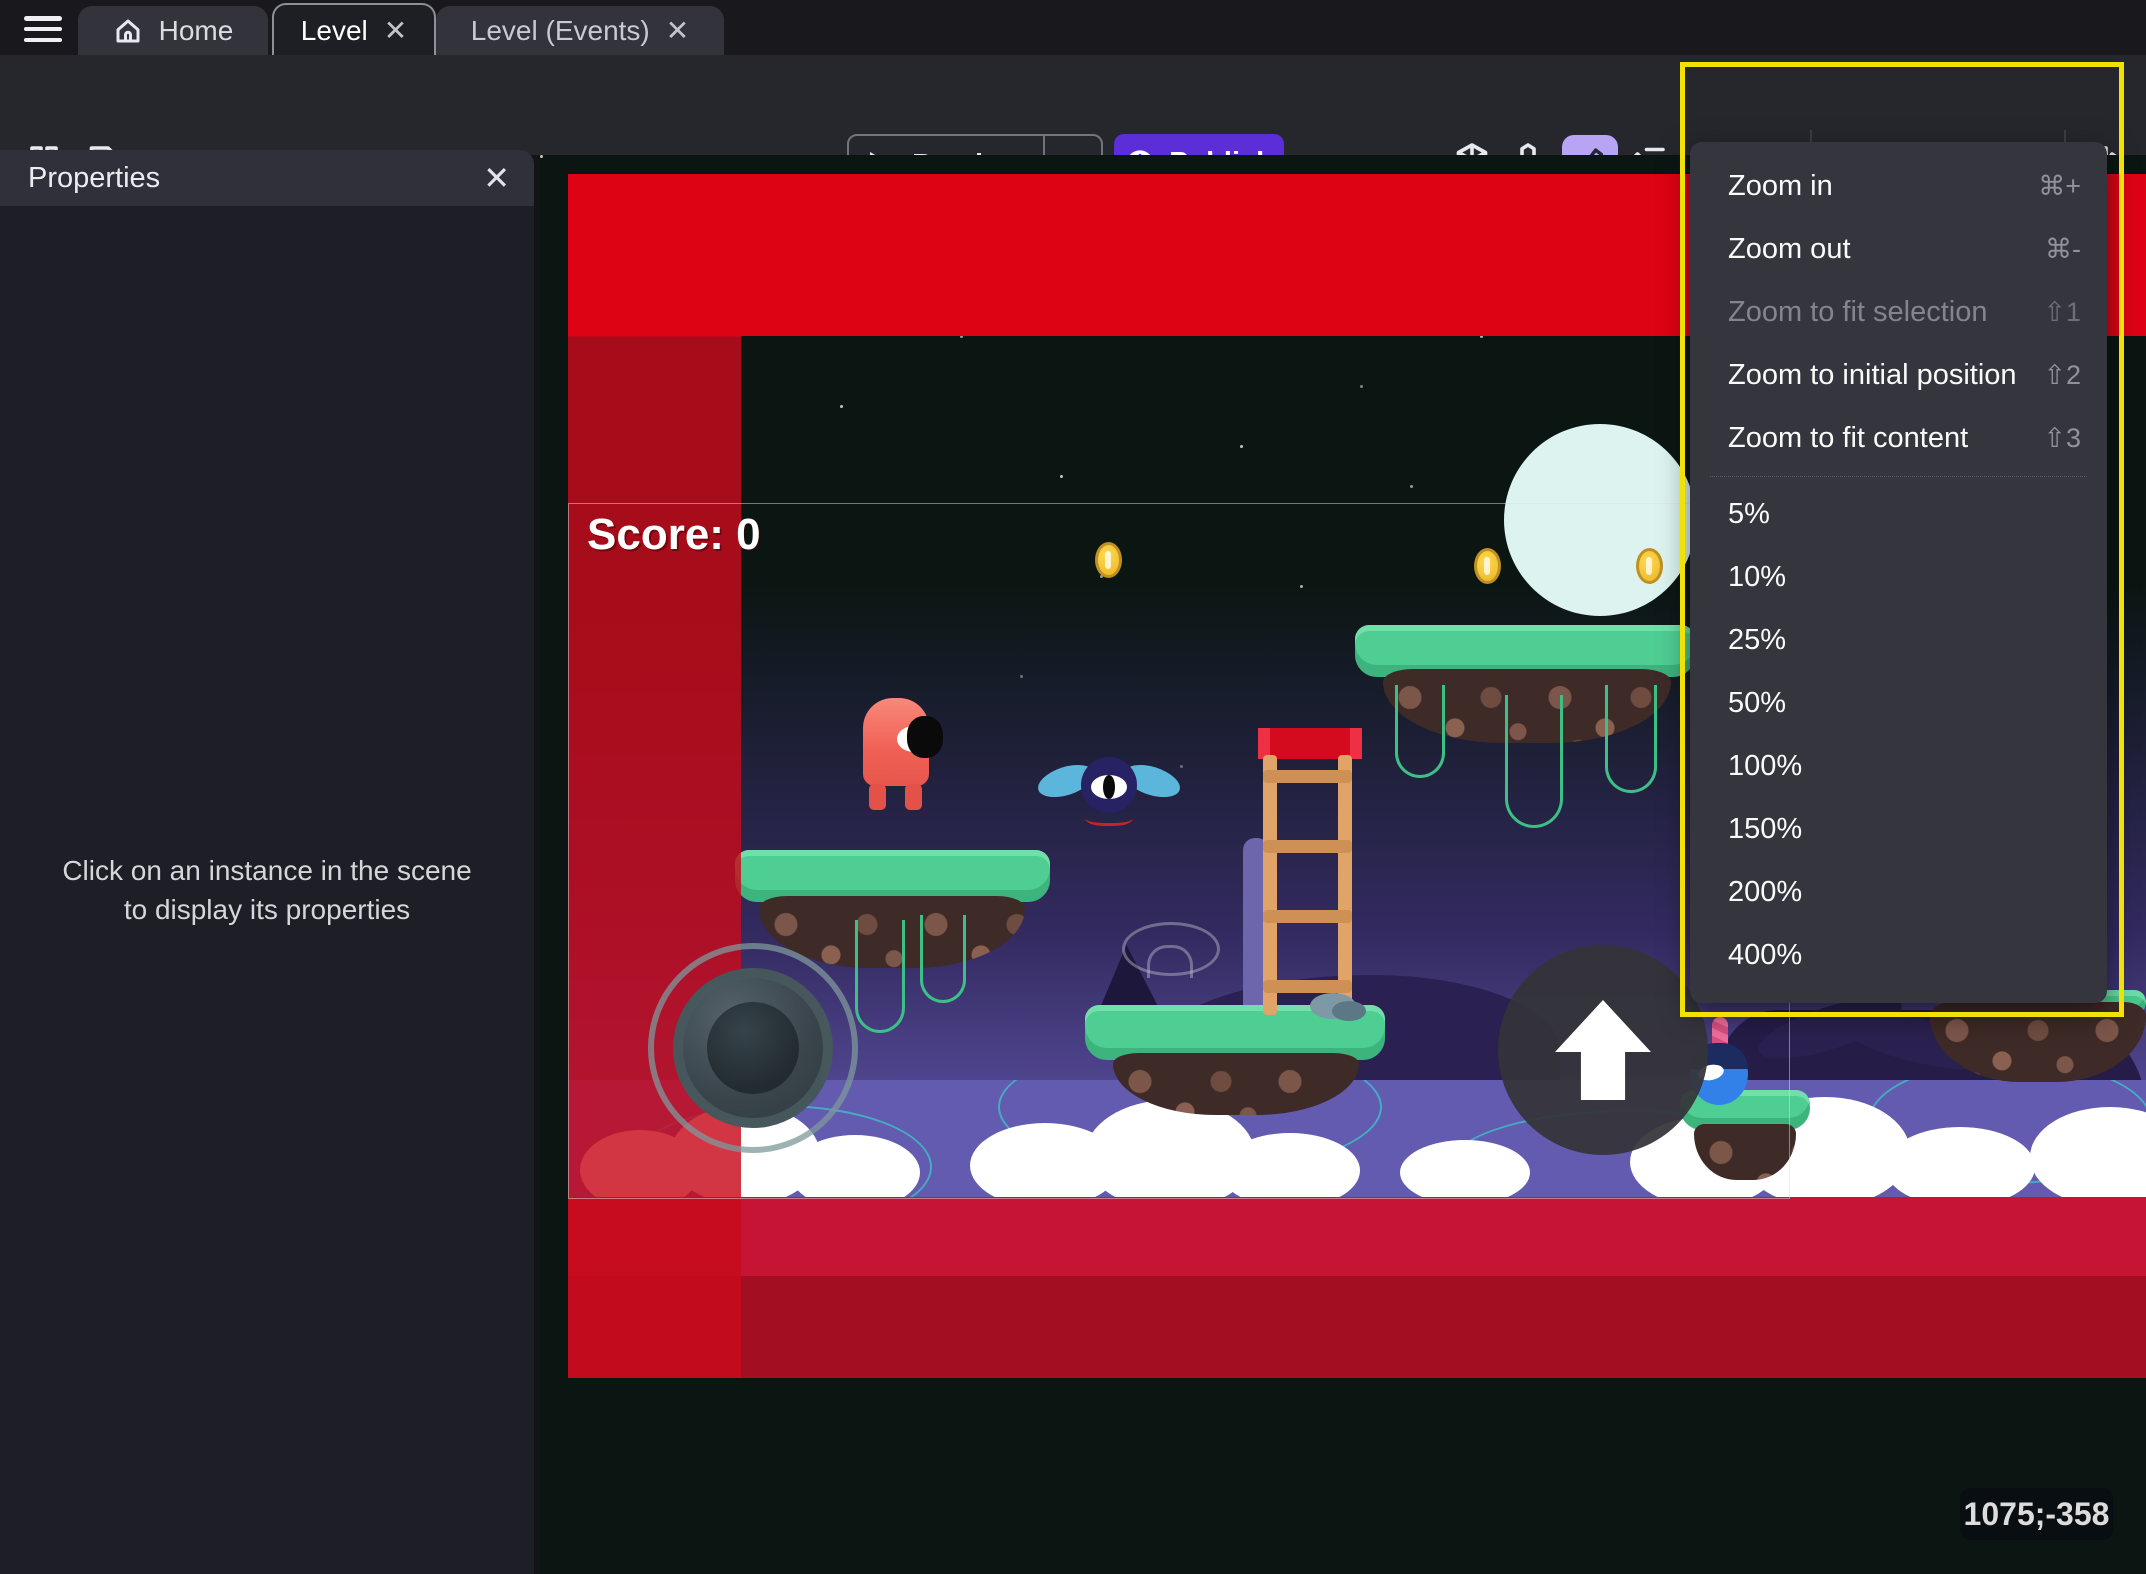 The image size is (2146, 1574). Describe the element at coordinates (496, 178) in the screenshot. I see `close-icon: ✕` at that location.